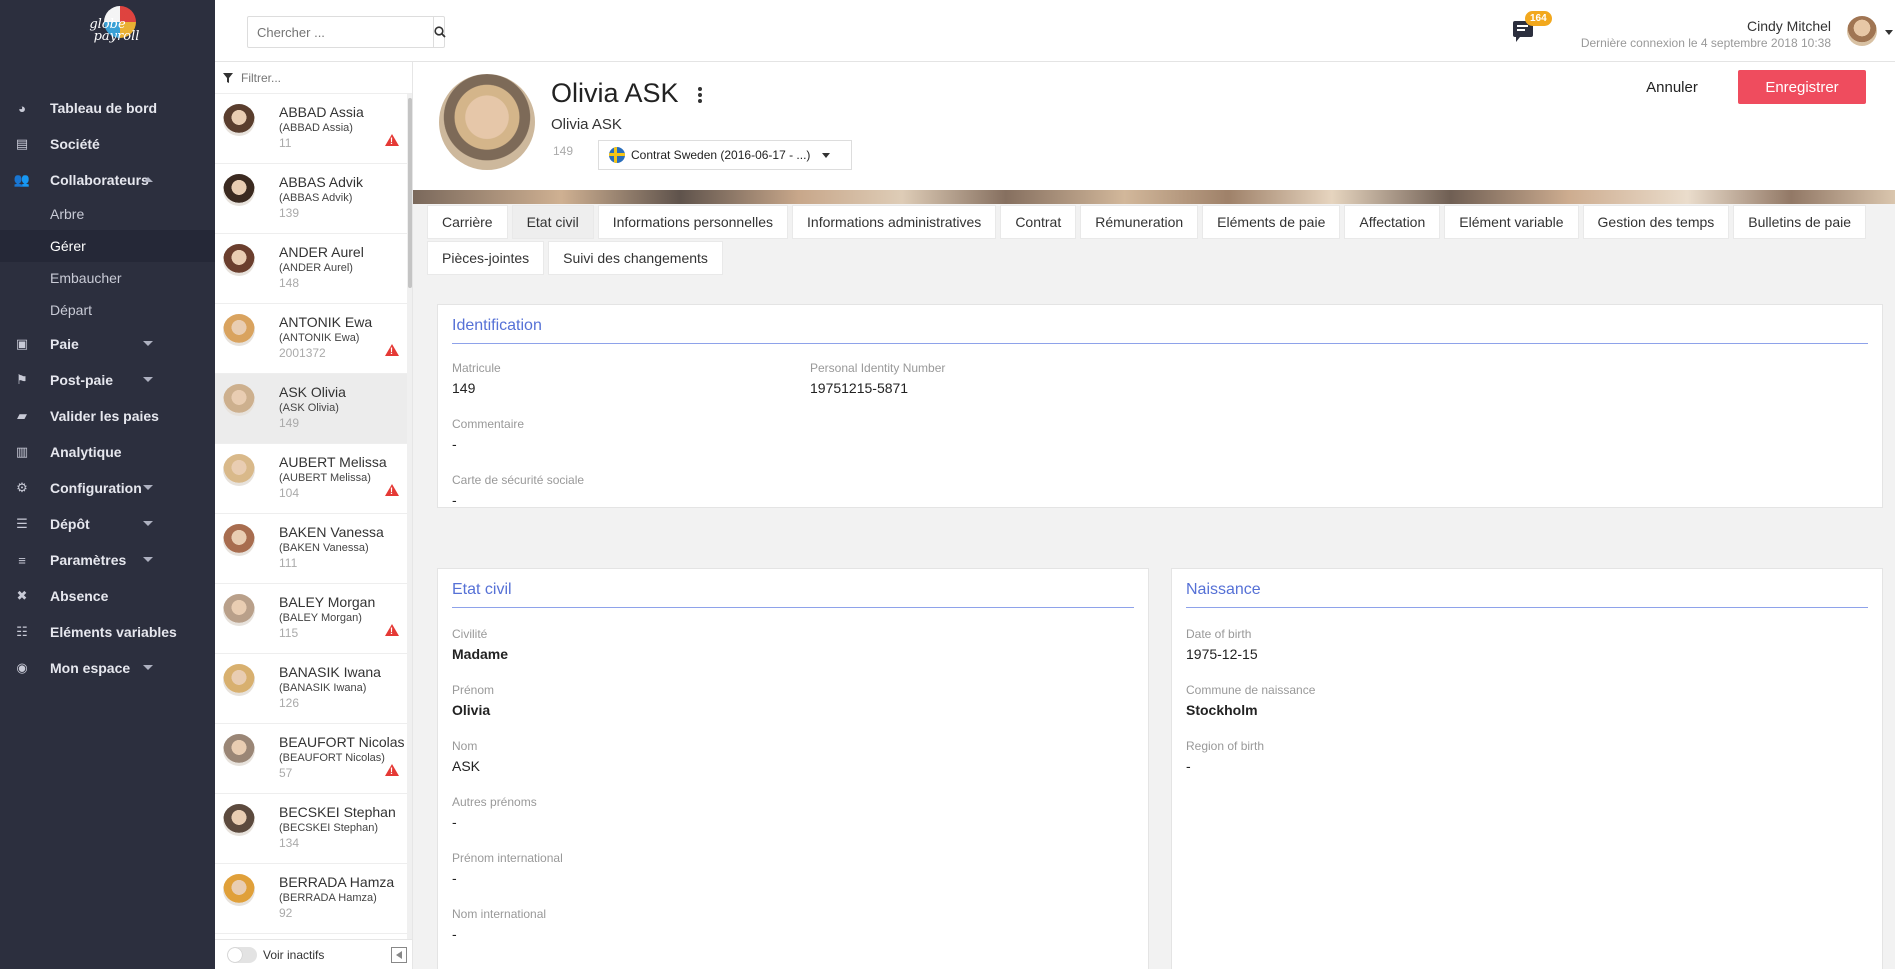  What do you see at coordinates (107, 278) in the screenshot?
I see `subnav-item-embaucher: Embaucher` at bounding box center [107, 278].